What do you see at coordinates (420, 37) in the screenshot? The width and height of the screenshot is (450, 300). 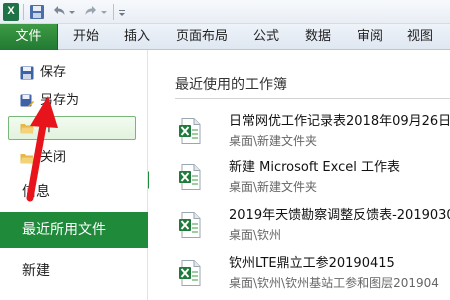 I see `tab-view: 视图` at bounding box center [420, 37].